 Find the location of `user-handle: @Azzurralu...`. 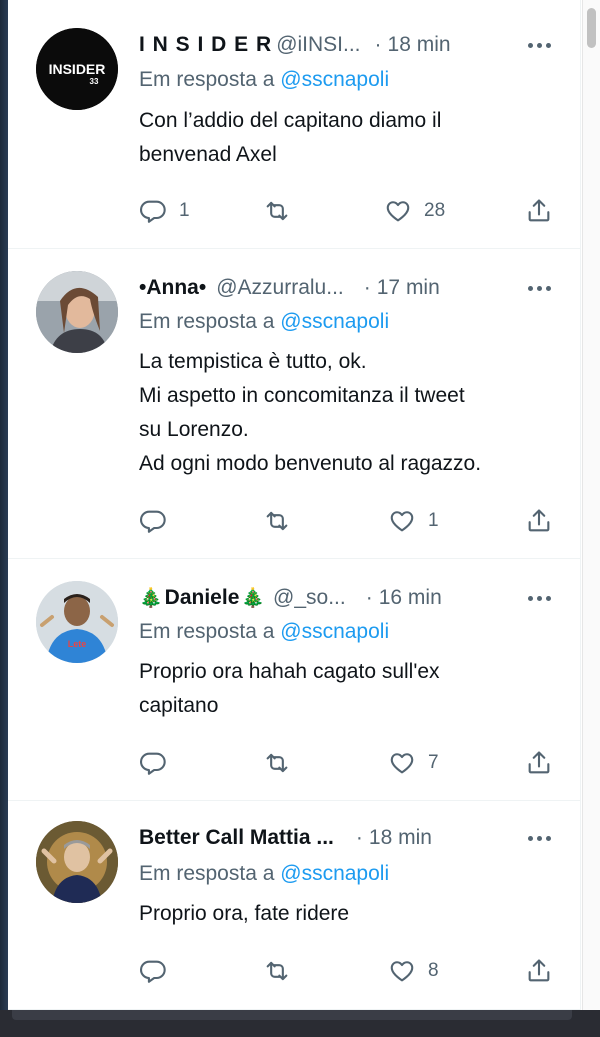

user-handle: @Azzurralu... is located at coordinates (280, 288).